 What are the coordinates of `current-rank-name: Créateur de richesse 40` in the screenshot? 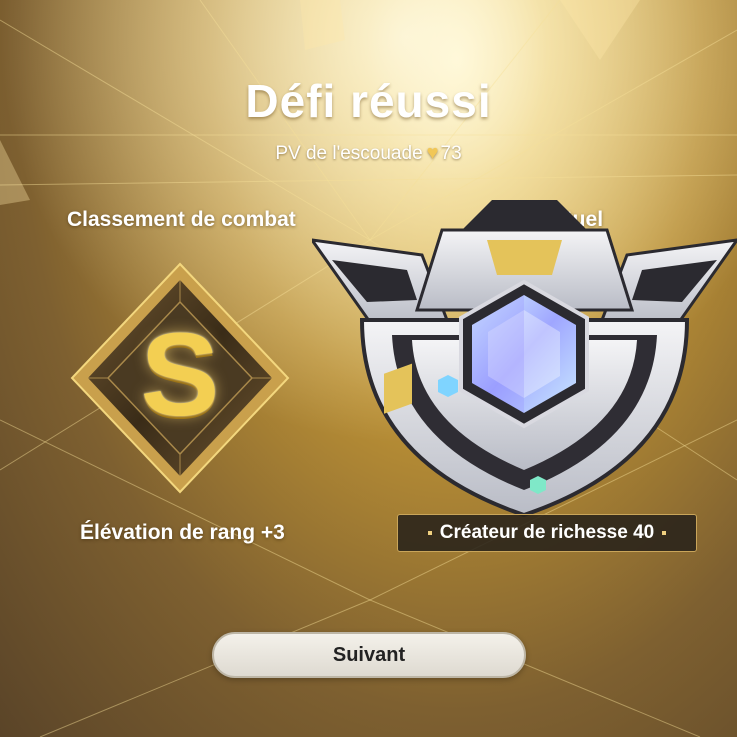 It's located at (547, 532).